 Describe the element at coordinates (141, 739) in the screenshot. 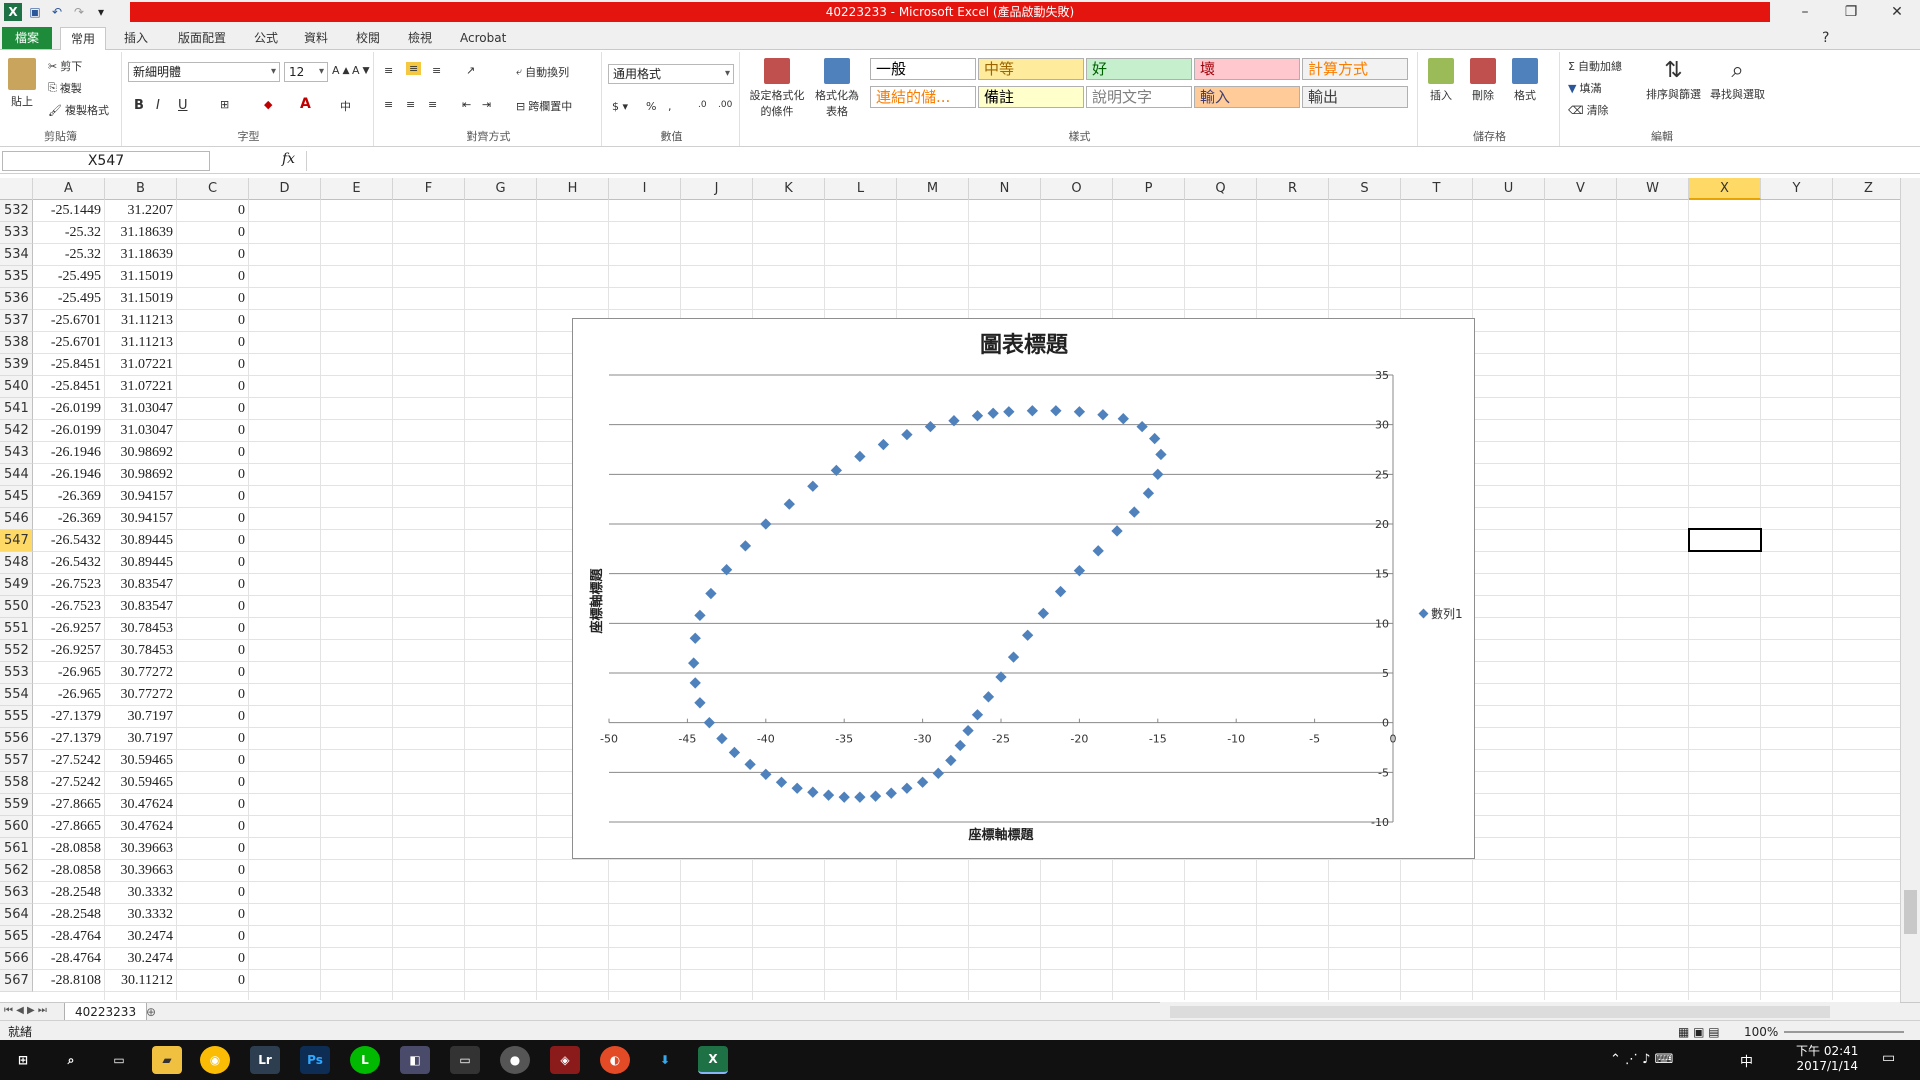

I see `cell-b: 30.7197` at that location.